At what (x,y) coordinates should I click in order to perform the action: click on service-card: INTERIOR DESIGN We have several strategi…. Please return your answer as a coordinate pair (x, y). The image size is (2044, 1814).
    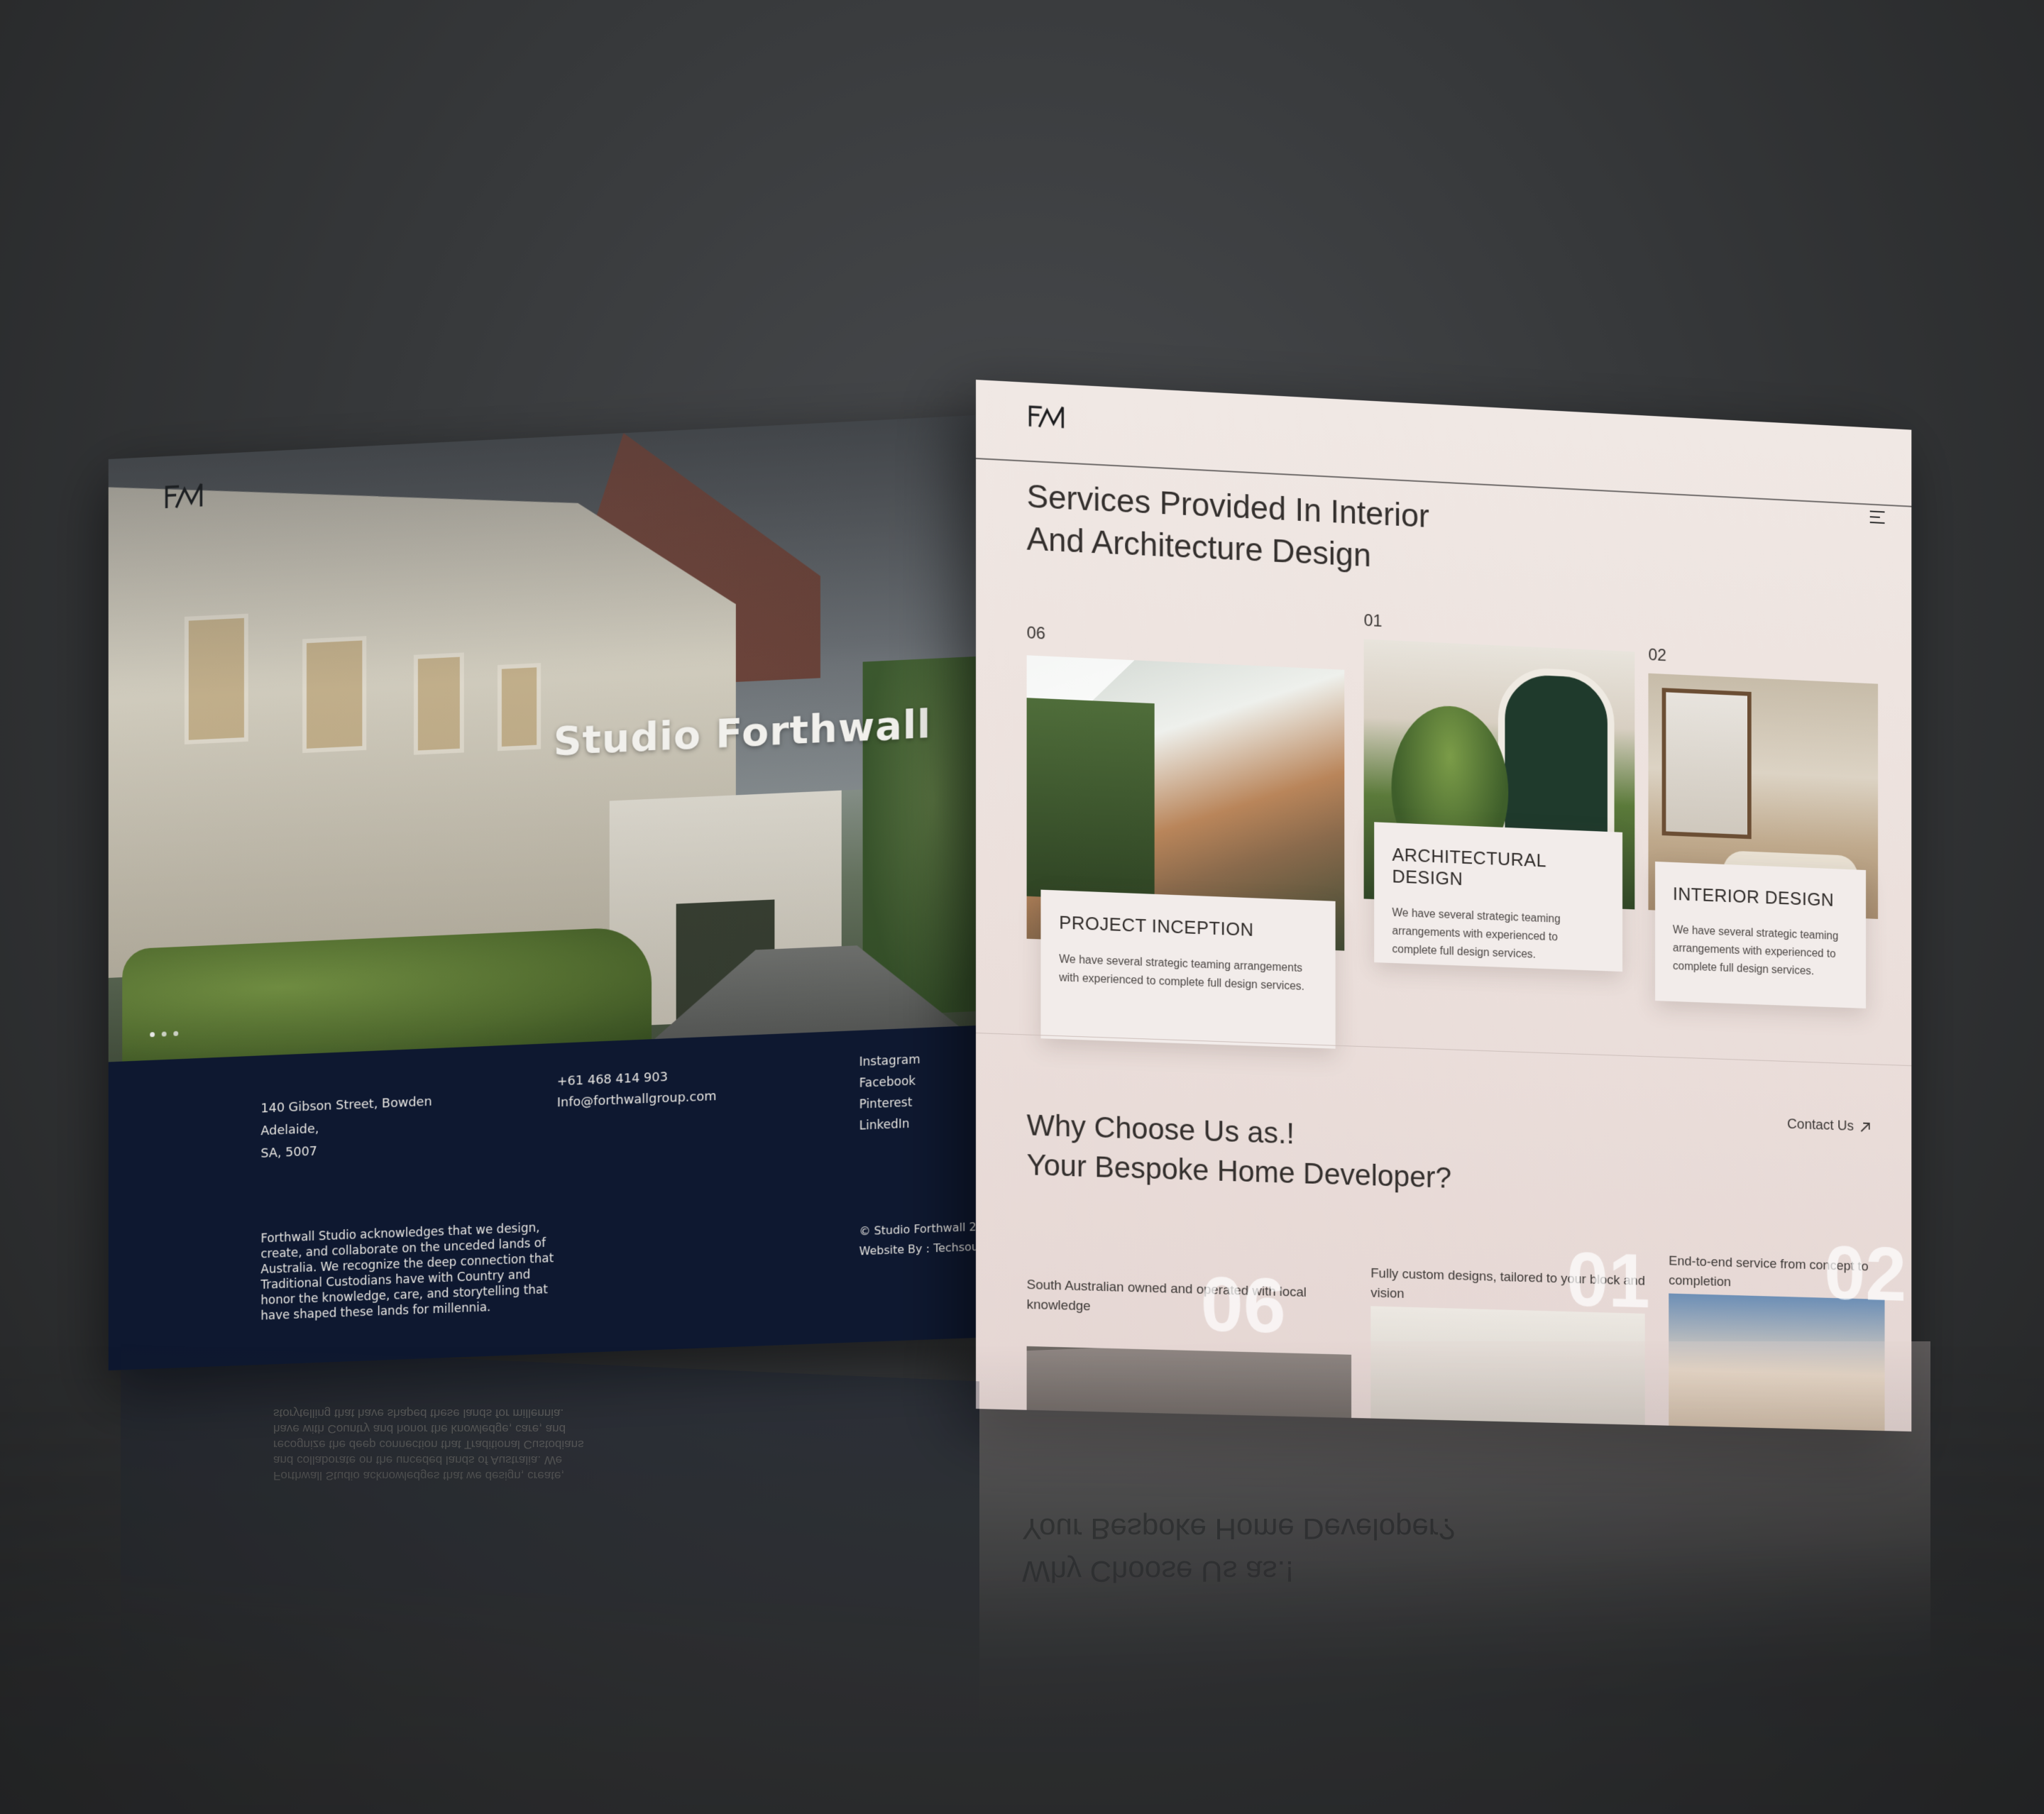
    Looking at the image, I should click on (1761, 934).